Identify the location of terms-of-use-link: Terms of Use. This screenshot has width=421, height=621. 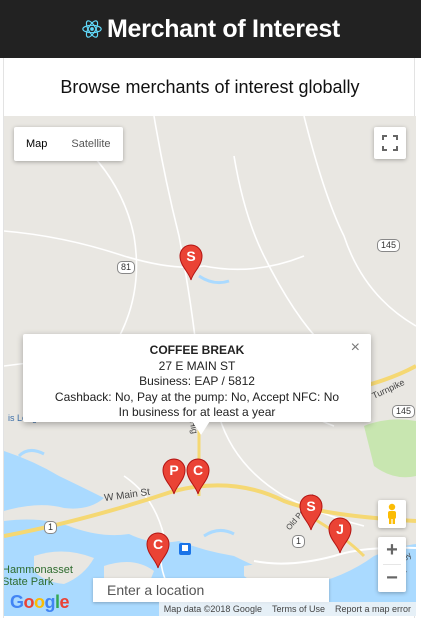
(298, 609).